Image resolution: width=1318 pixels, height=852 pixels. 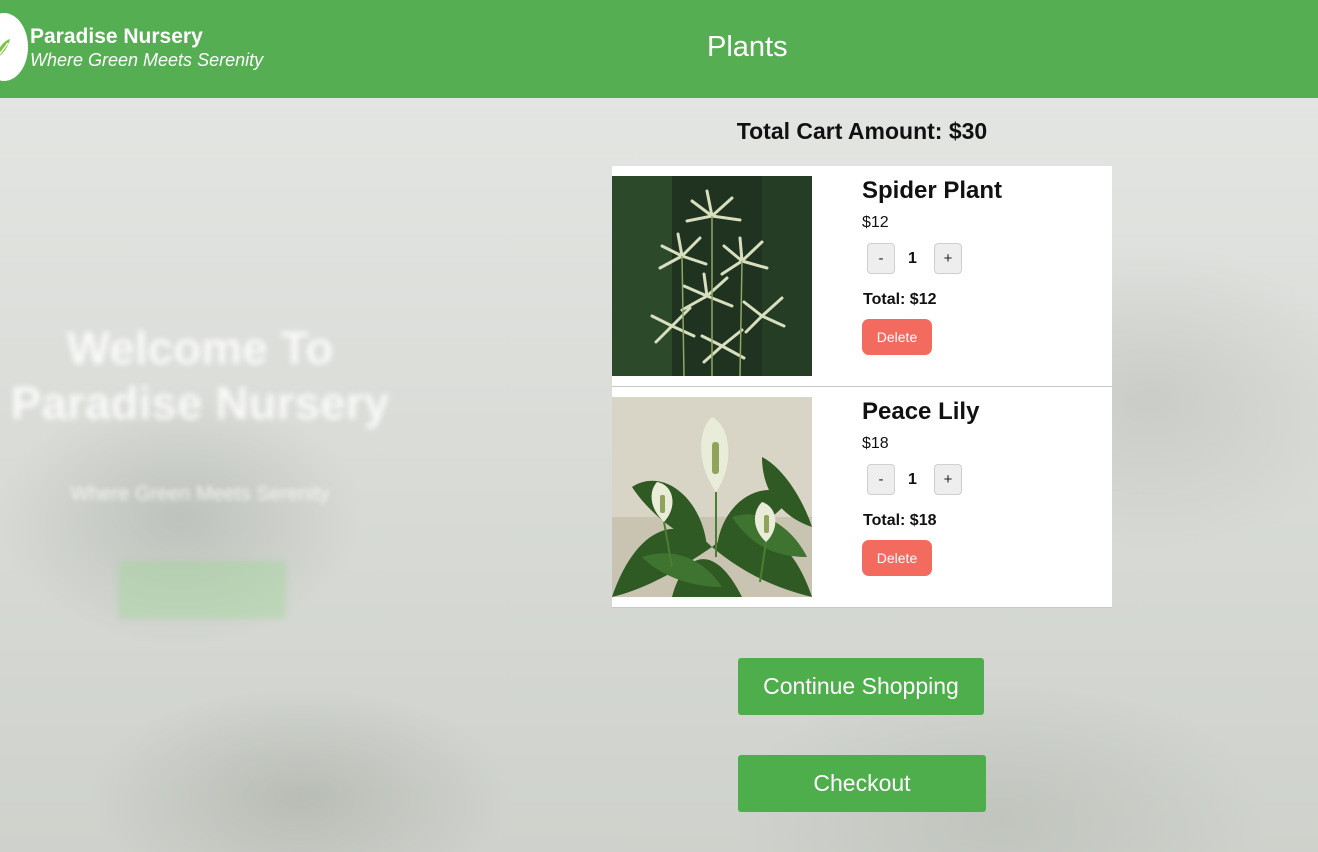 I want to click on brand-name: Paradise Nursery, so click(x=116, y=37).